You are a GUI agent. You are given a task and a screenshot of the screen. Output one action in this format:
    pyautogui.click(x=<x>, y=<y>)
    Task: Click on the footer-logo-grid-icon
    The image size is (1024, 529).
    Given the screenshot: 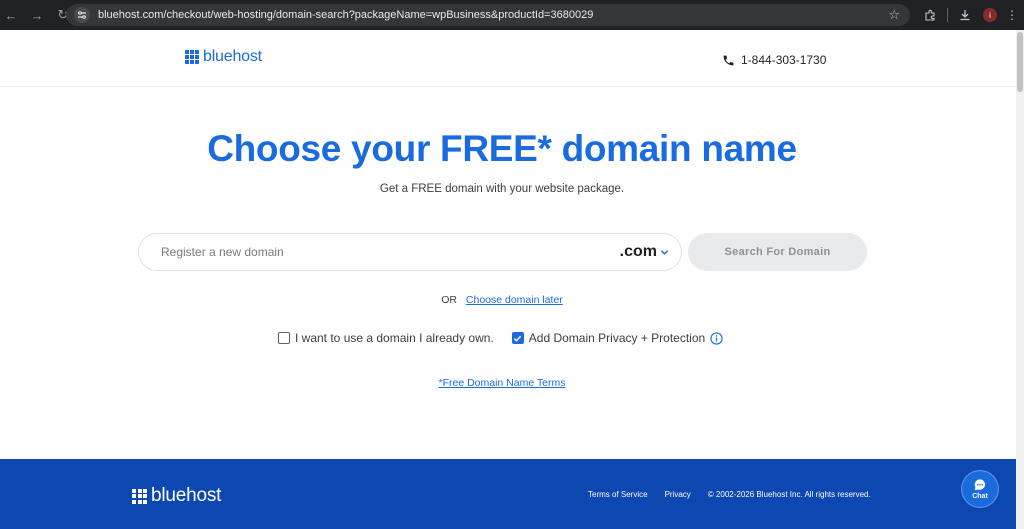 What is the action you would take?
    pyautogui.click(x=139, y=496)
    